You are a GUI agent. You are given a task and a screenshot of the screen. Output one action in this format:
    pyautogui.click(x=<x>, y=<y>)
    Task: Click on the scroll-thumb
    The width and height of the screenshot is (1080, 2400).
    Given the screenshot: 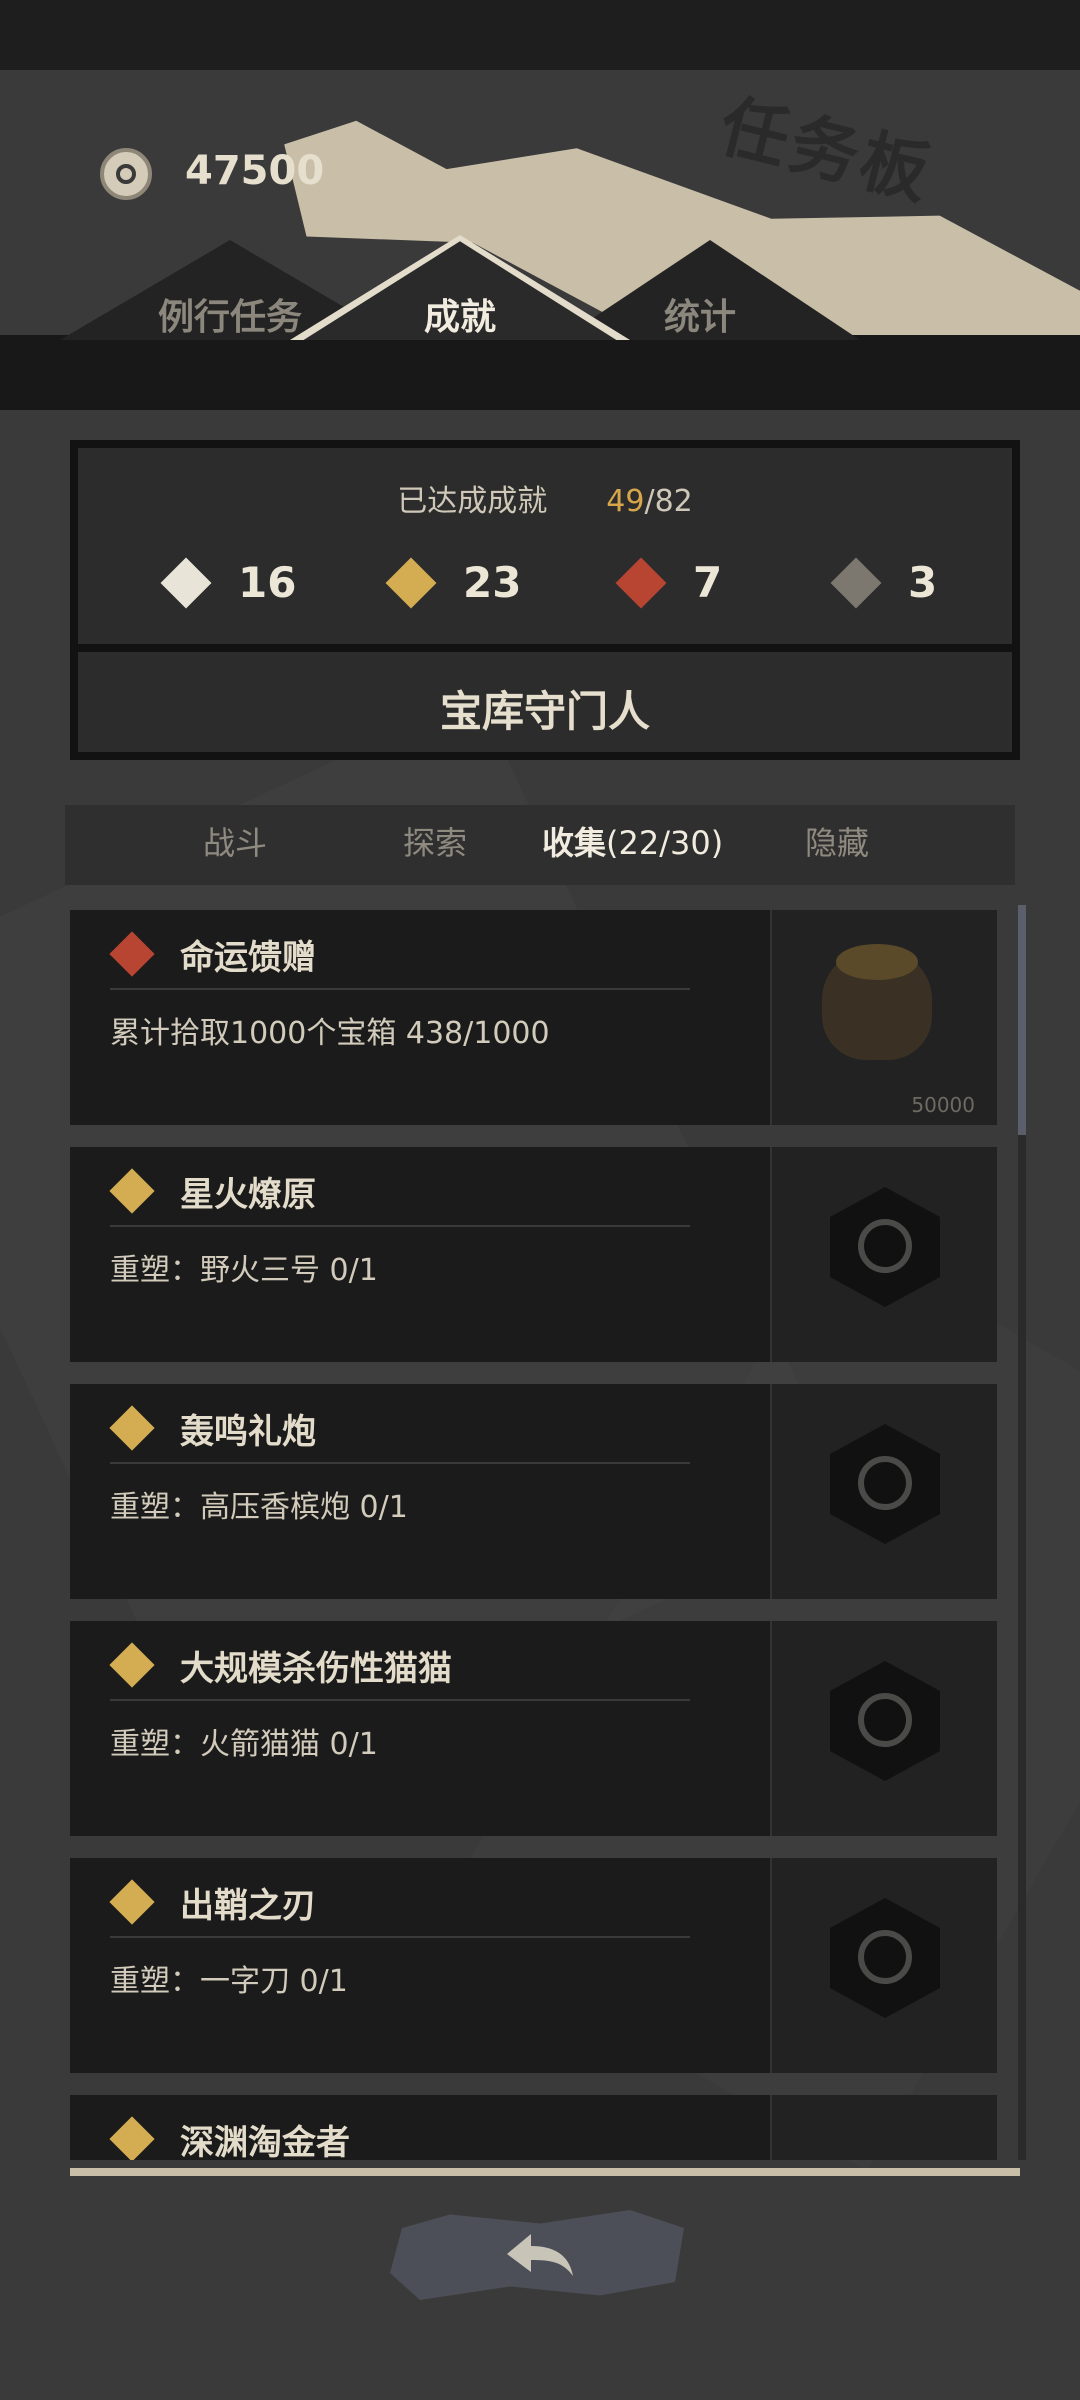 What is the action you would take?
    pyautogui.click(x=1022, y=1020)
    